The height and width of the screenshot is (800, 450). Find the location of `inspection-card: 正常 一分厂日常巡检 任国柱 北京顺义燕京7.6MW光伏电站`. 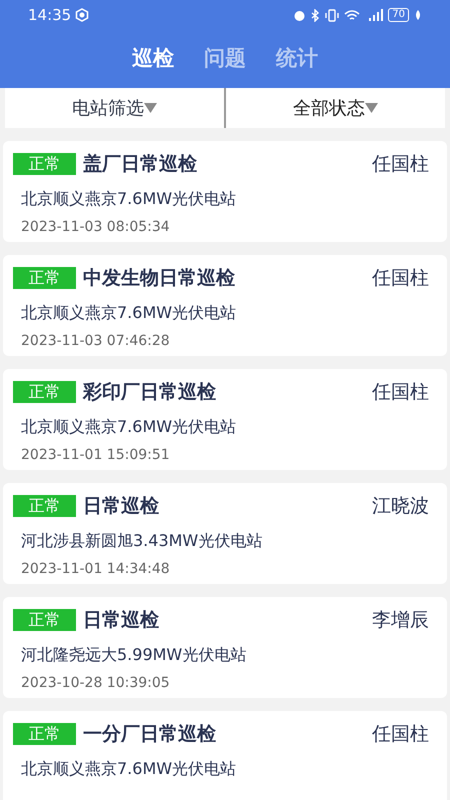

inspection-card: 正常 一分厂日常巡检 任国柱 北京顺义燕京7.6MW光伏电站 is located at coordinates (225, 755).